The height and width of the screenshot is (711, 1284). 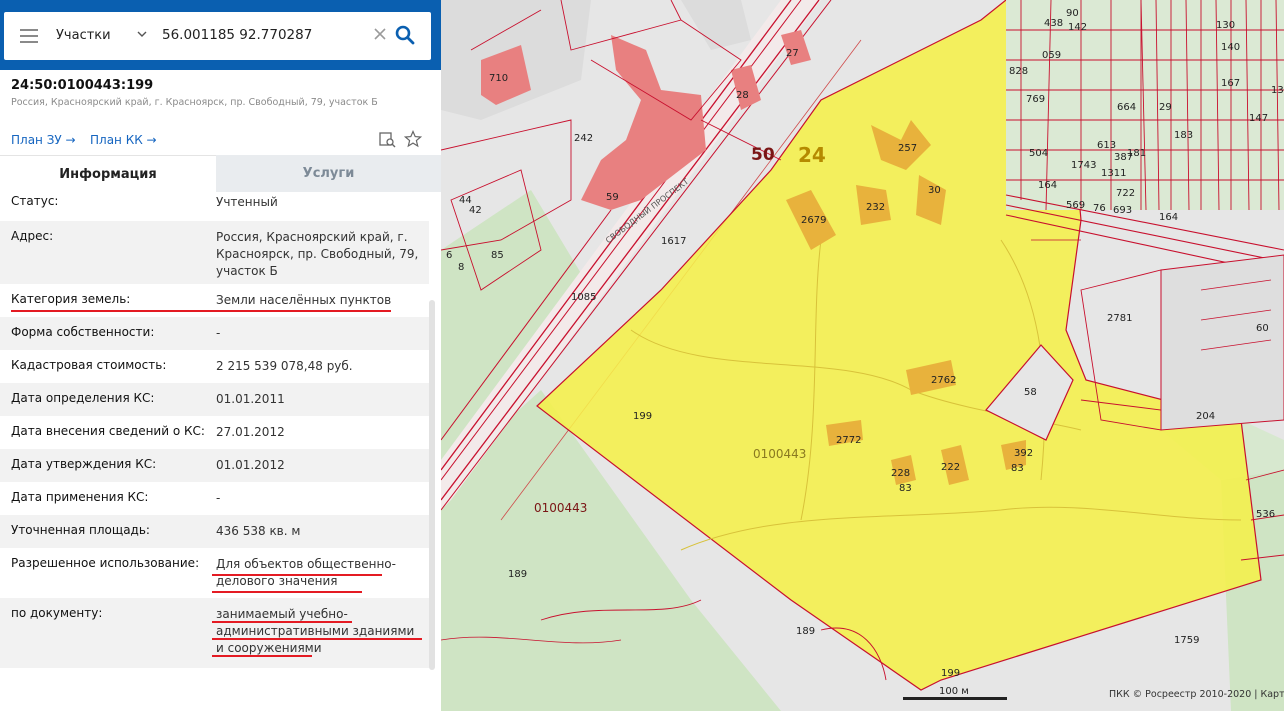 What do you see at coordinates (763, 155) in the screenshot?
I see `zone-number-50: 50` at bounding box center [763, 155].